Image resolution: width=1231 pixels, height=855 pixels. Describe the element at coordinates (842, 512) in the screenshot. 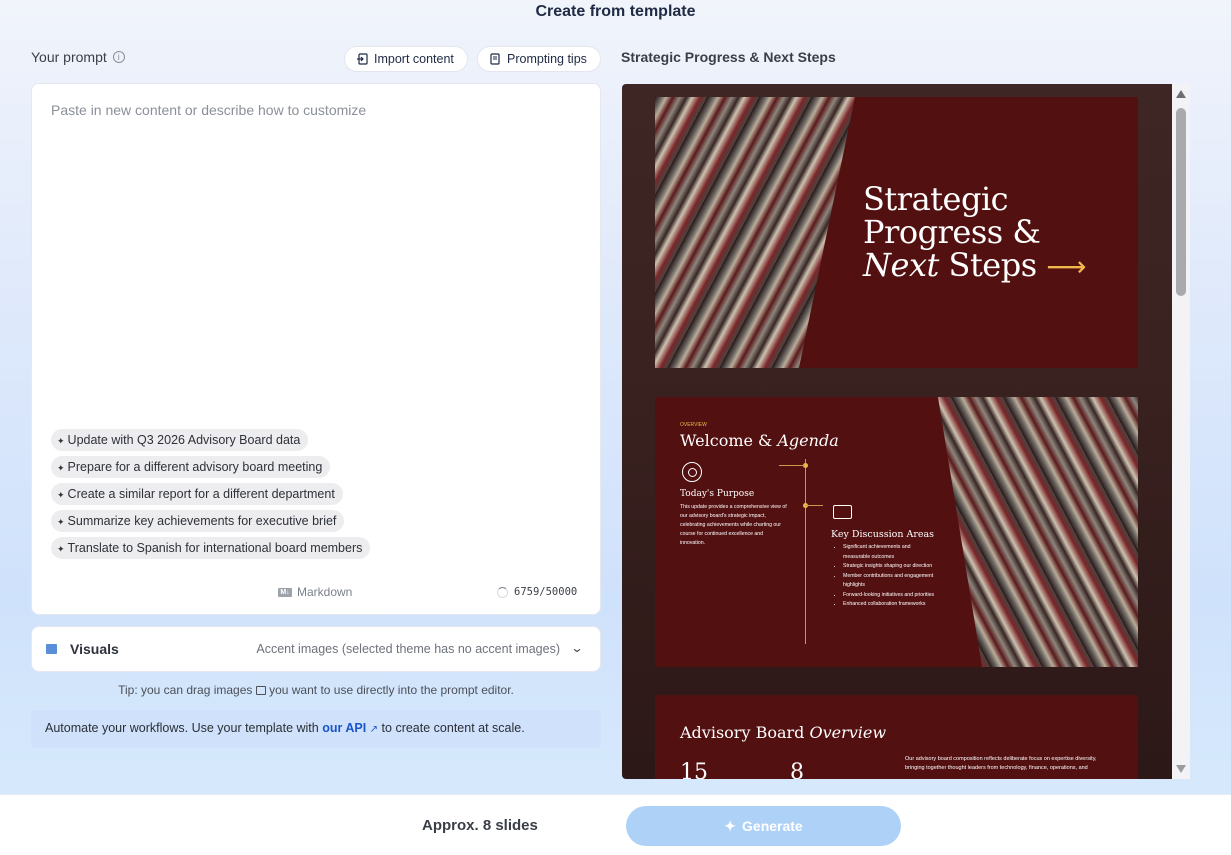

I see `briefcase-icon` at that location.